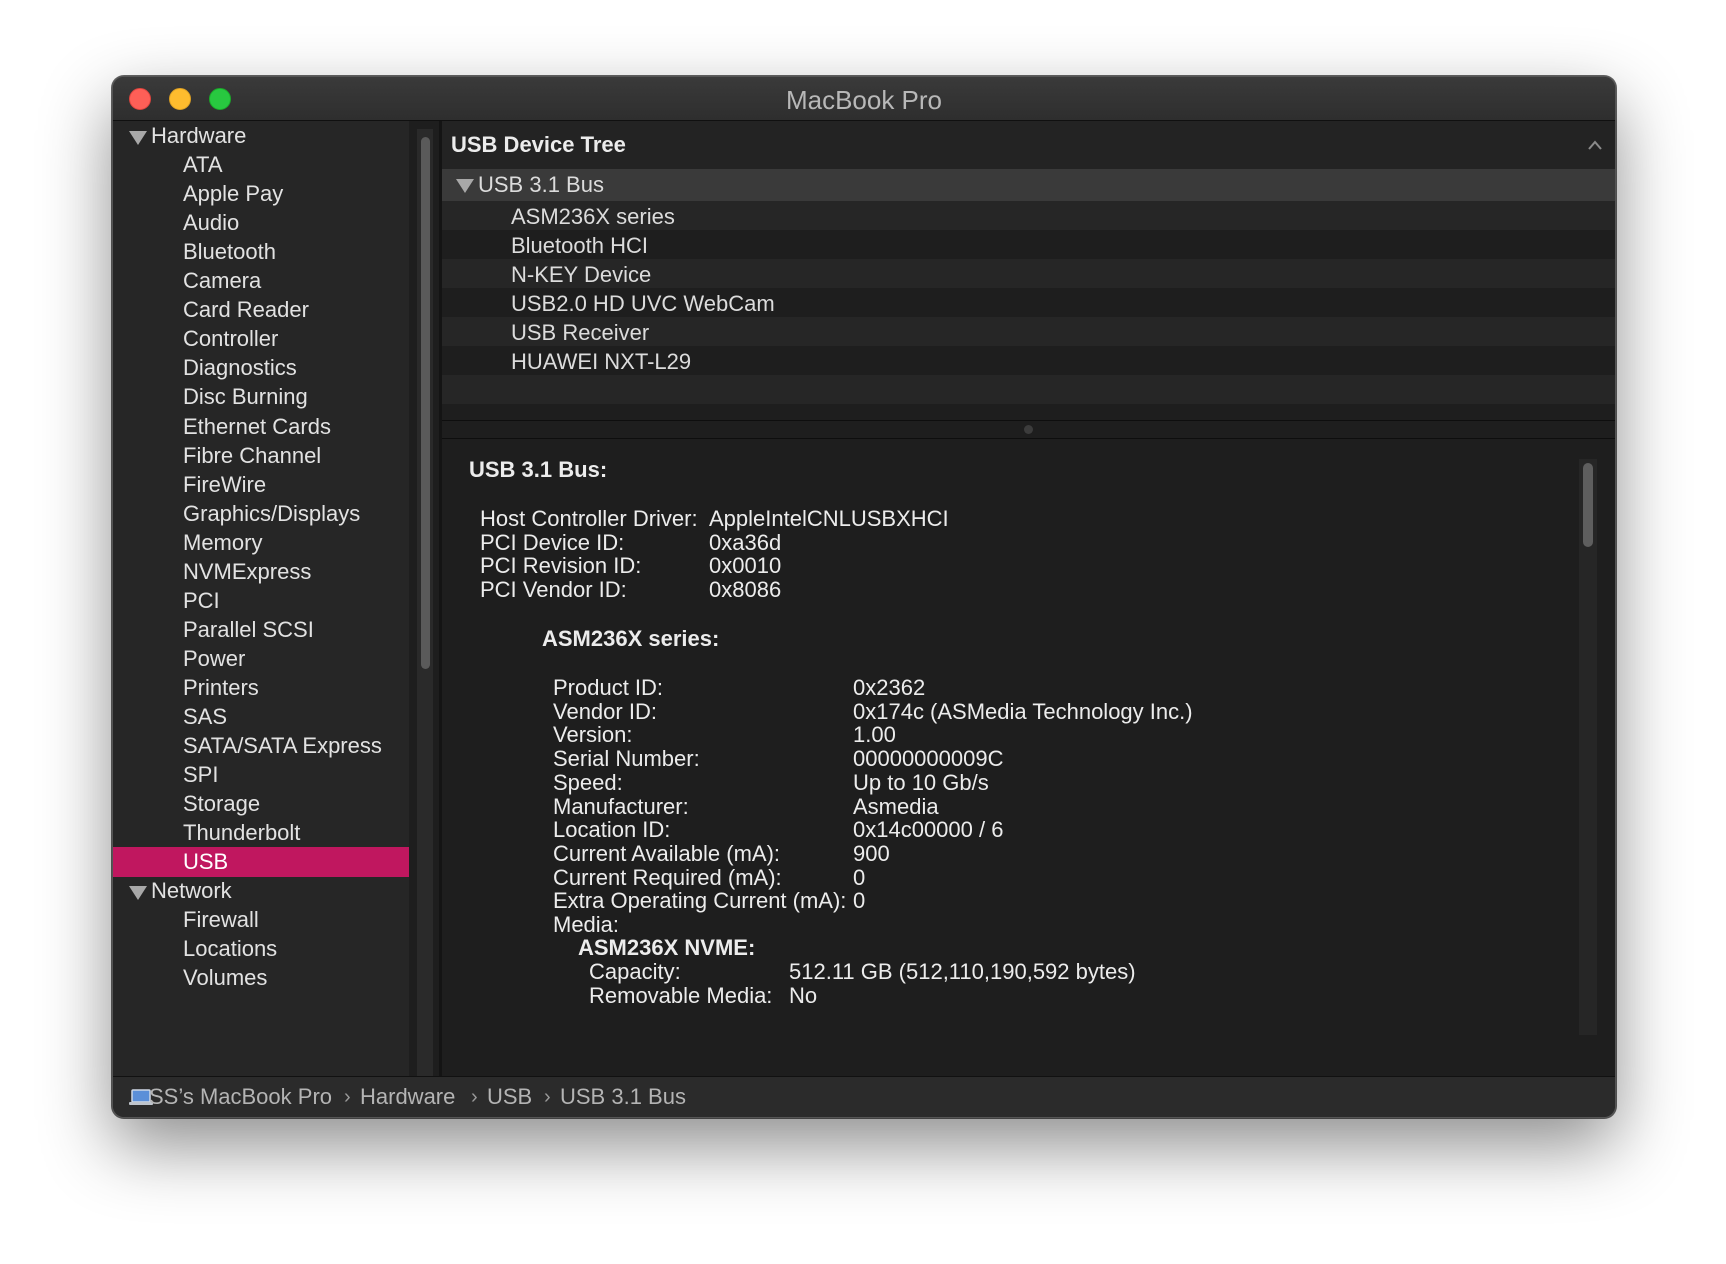 The height and width of the screenshot is (1264, 1726). What do you see at coordinates (261, 165) in the screenshot?
I see `sidebar-item-ata: ATA` at bounding box center [261, 165].